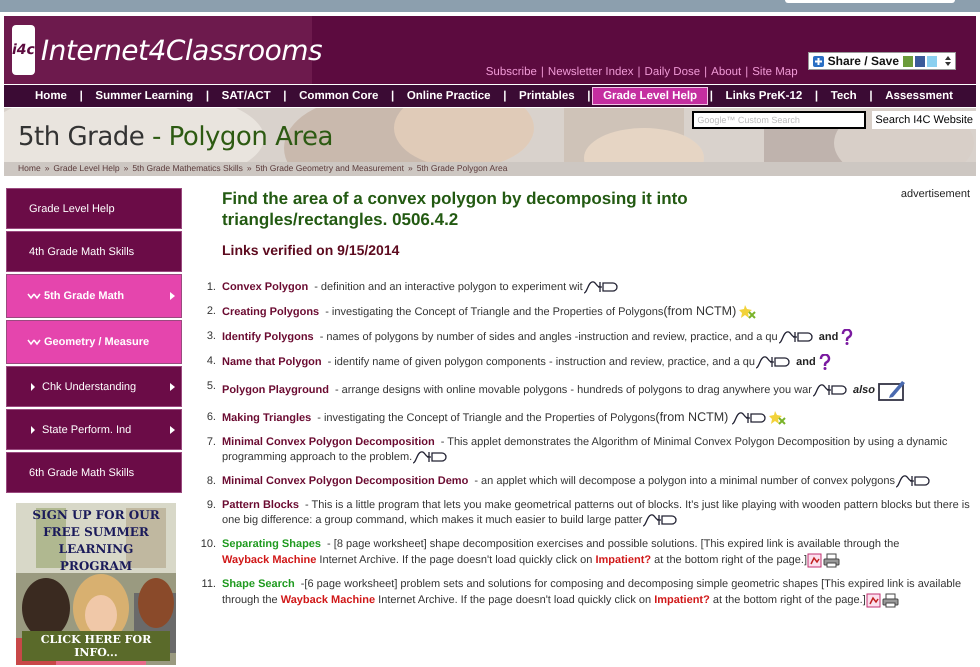  What do you see at coordinates (271, 312) in the screenshot?
I see `resource-link: Creating Polygons` at bounding box center [271, 312].